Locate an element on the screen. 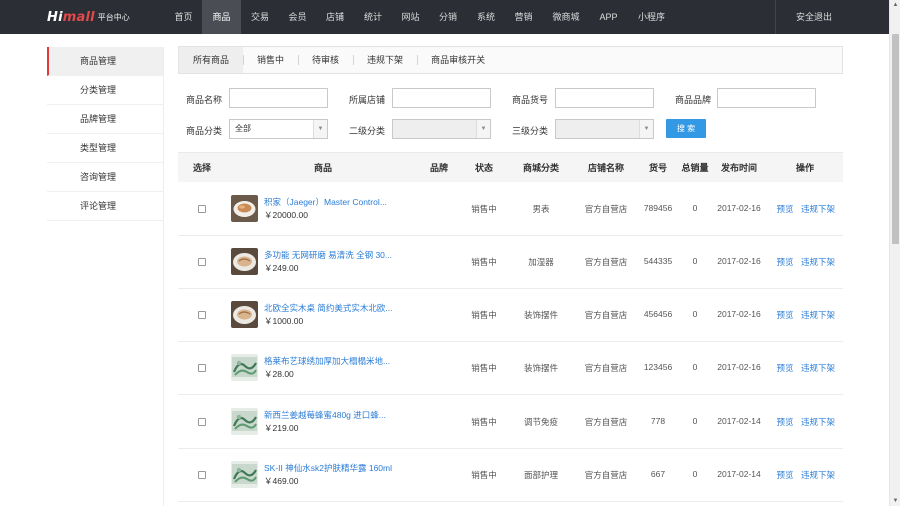 This screenshot has width=900, height=506. th-select: 选择 is located at coordinates (201, 168).